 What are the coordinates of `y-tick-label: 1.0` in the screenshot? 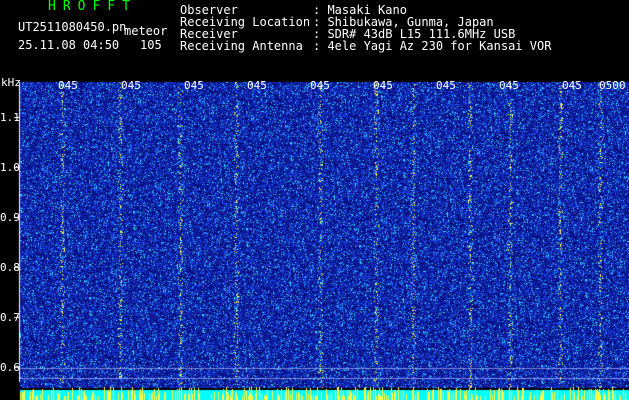 It's located at (10, 167).